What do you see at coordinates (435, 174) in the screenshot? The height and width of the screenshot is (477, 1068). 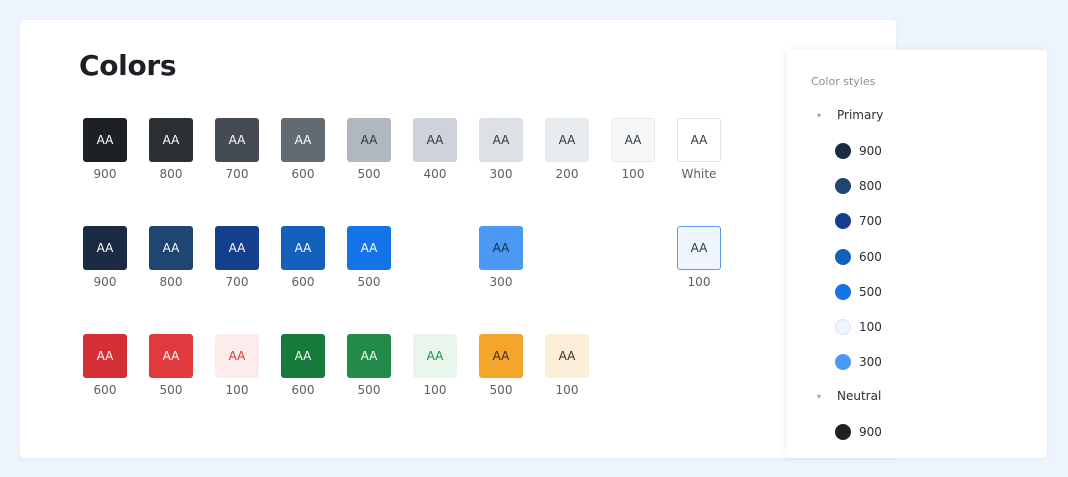 I see `swatch-label: 400` at bounding box center [435, 174].